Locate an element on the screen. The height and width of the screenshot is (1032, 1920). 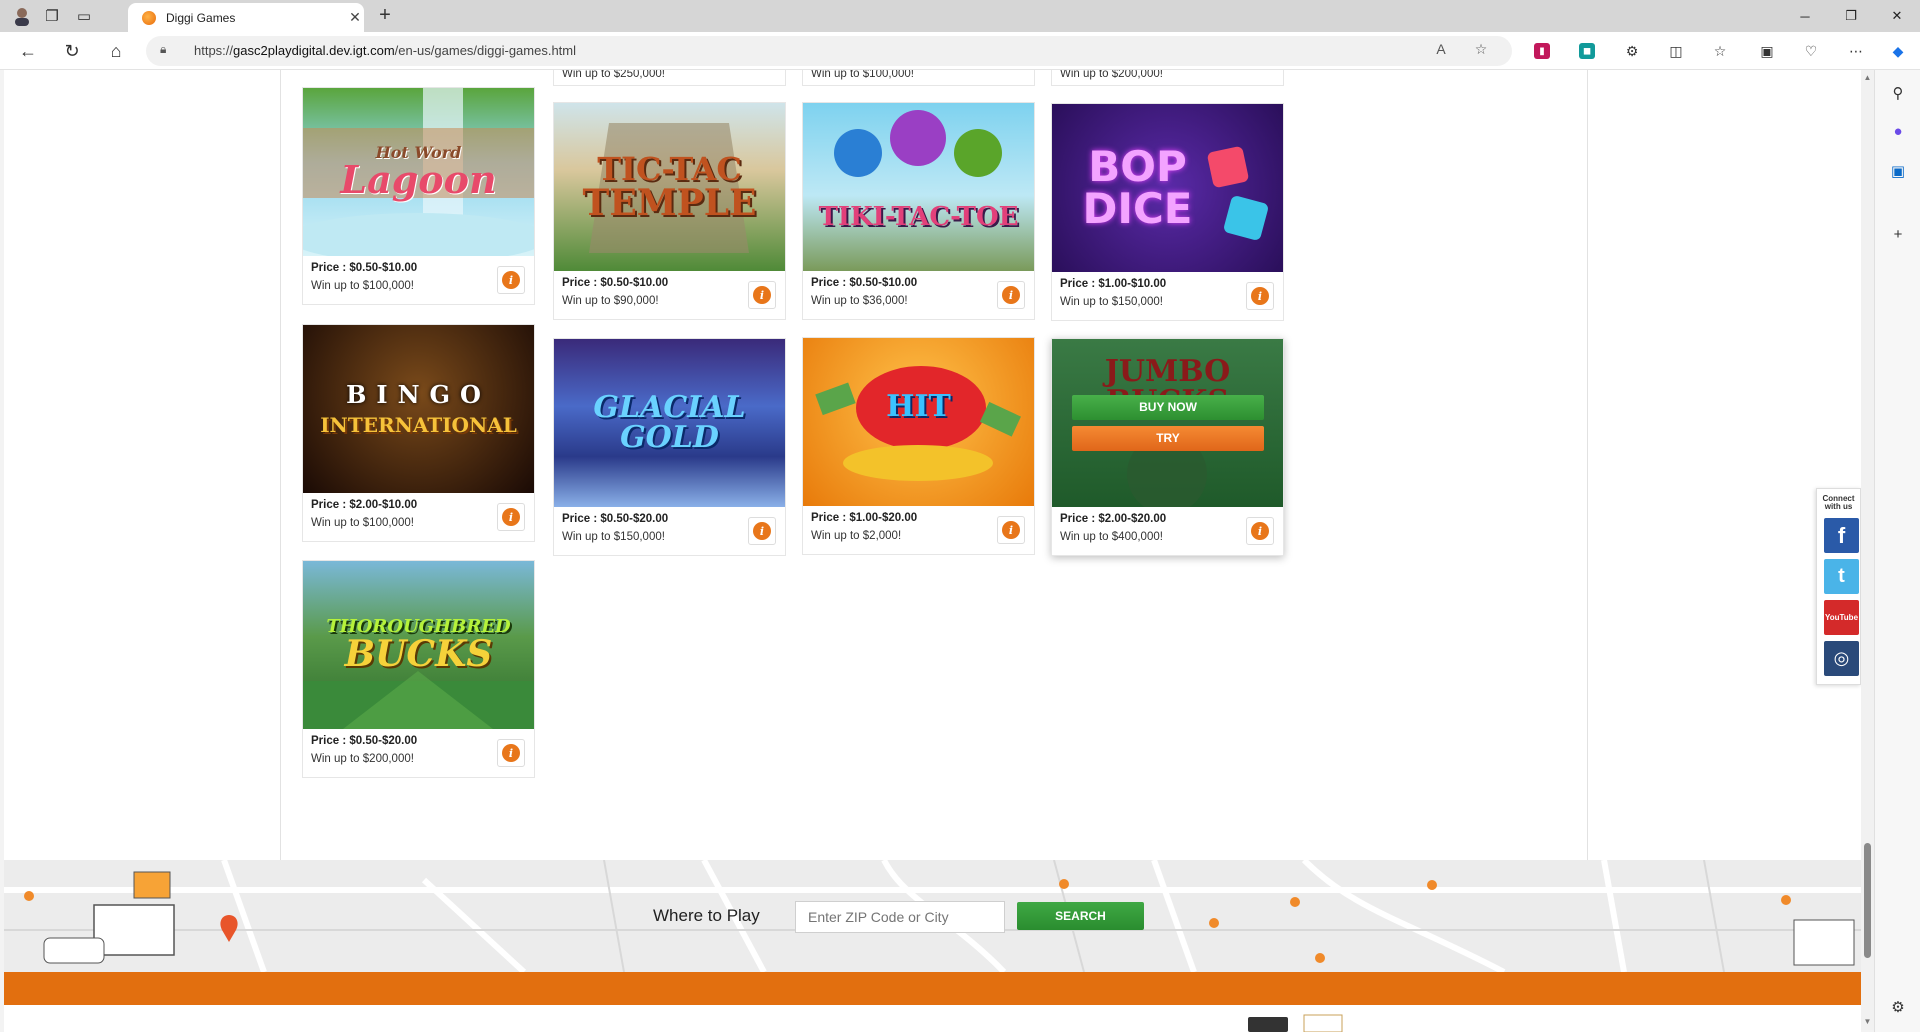
instagram-icon: ◎ is located at coordinates (1841, 658).